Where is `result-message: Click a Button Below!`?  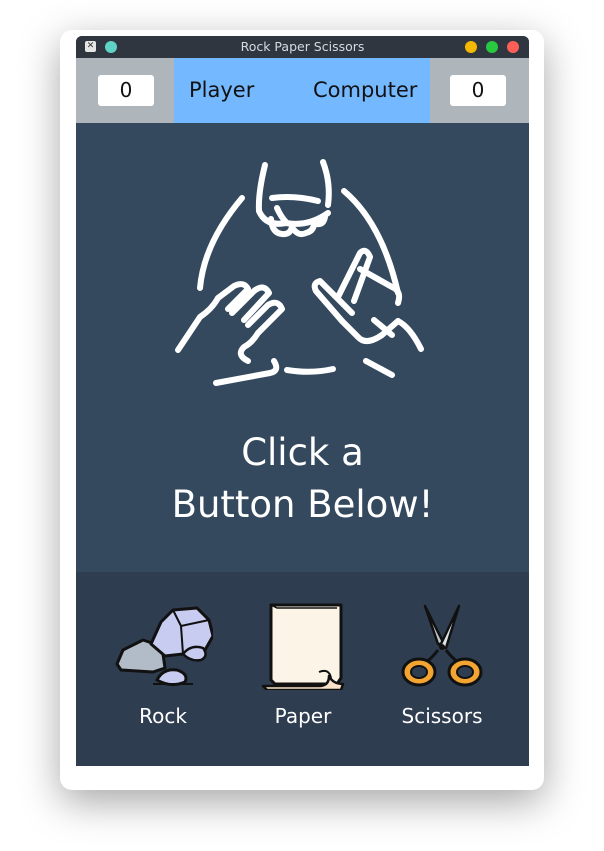
result-message: Click a Button Below! is located at coordinates (302, 479).